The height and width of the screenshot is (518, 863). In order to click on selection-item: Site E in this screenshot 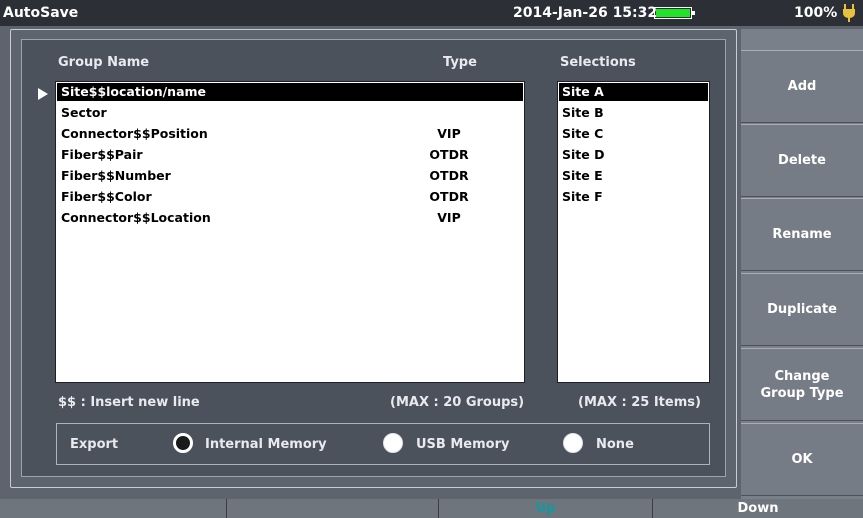, I will do `click(633, 176)`.